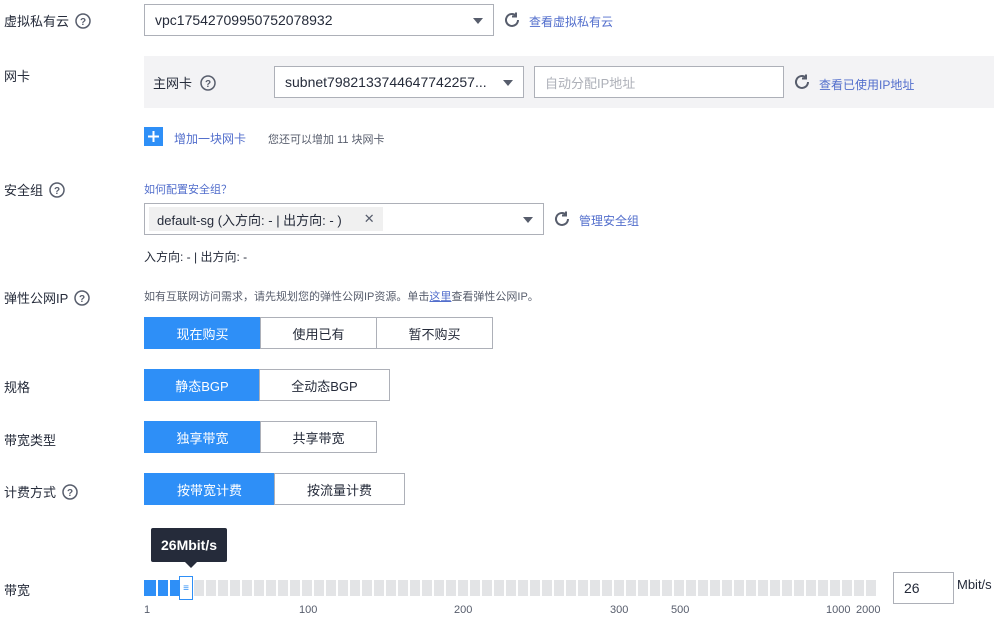 The width and height of the screenshot is (1004, 623). Describe the element at coordinates (434, 333) in the screenshot. I see `eip-option-not-buy: 暂不购买` at that location.